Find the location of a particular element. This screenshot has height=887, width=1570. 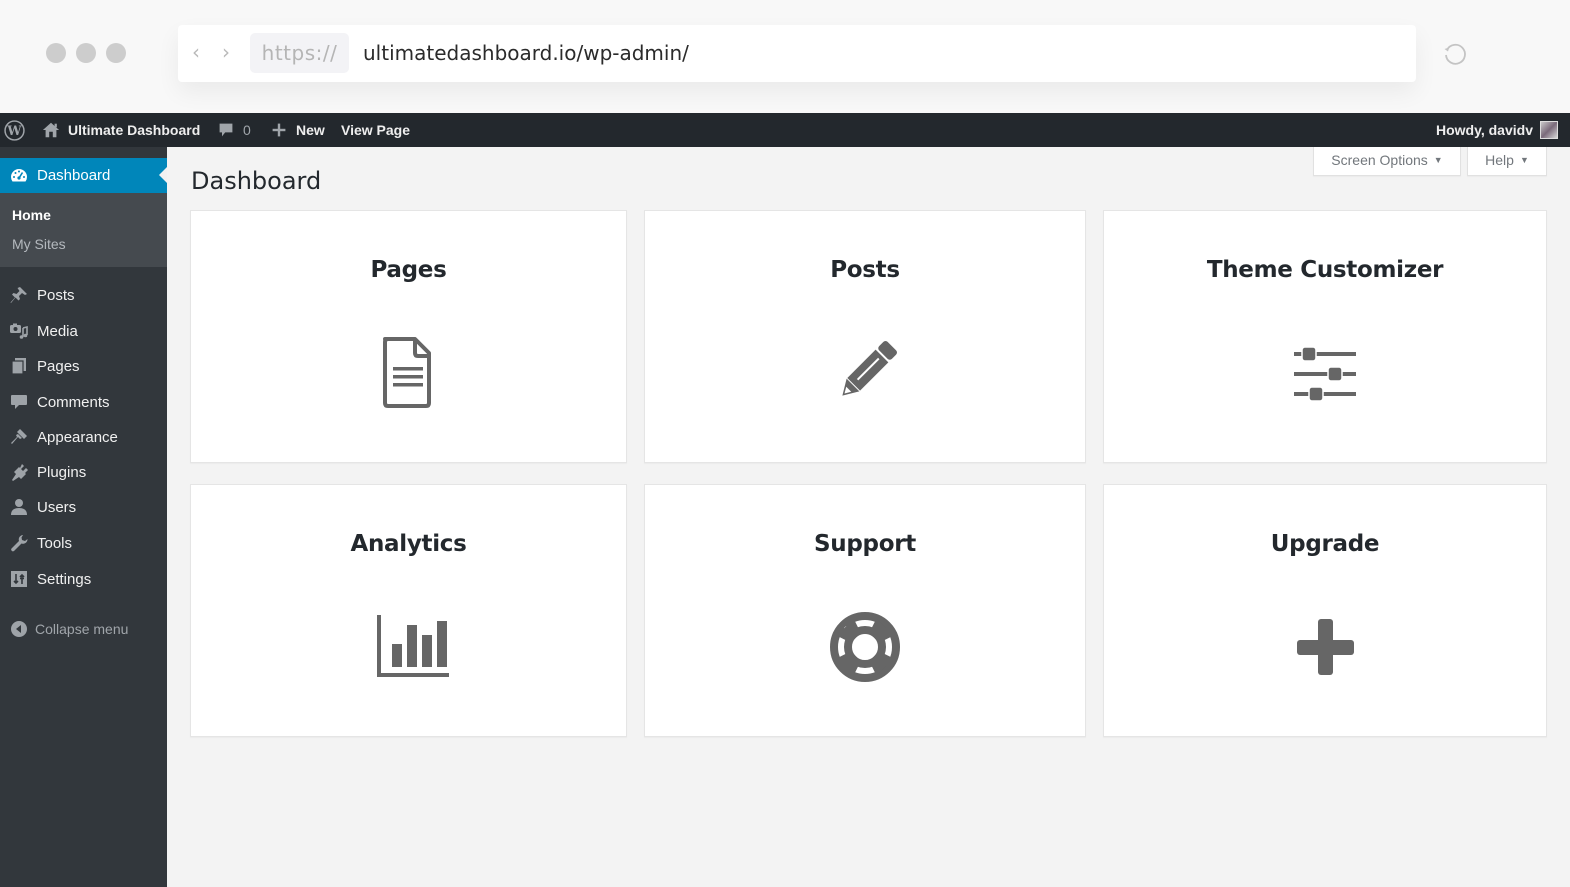

settings-icon is located at coordinates (19, 579).